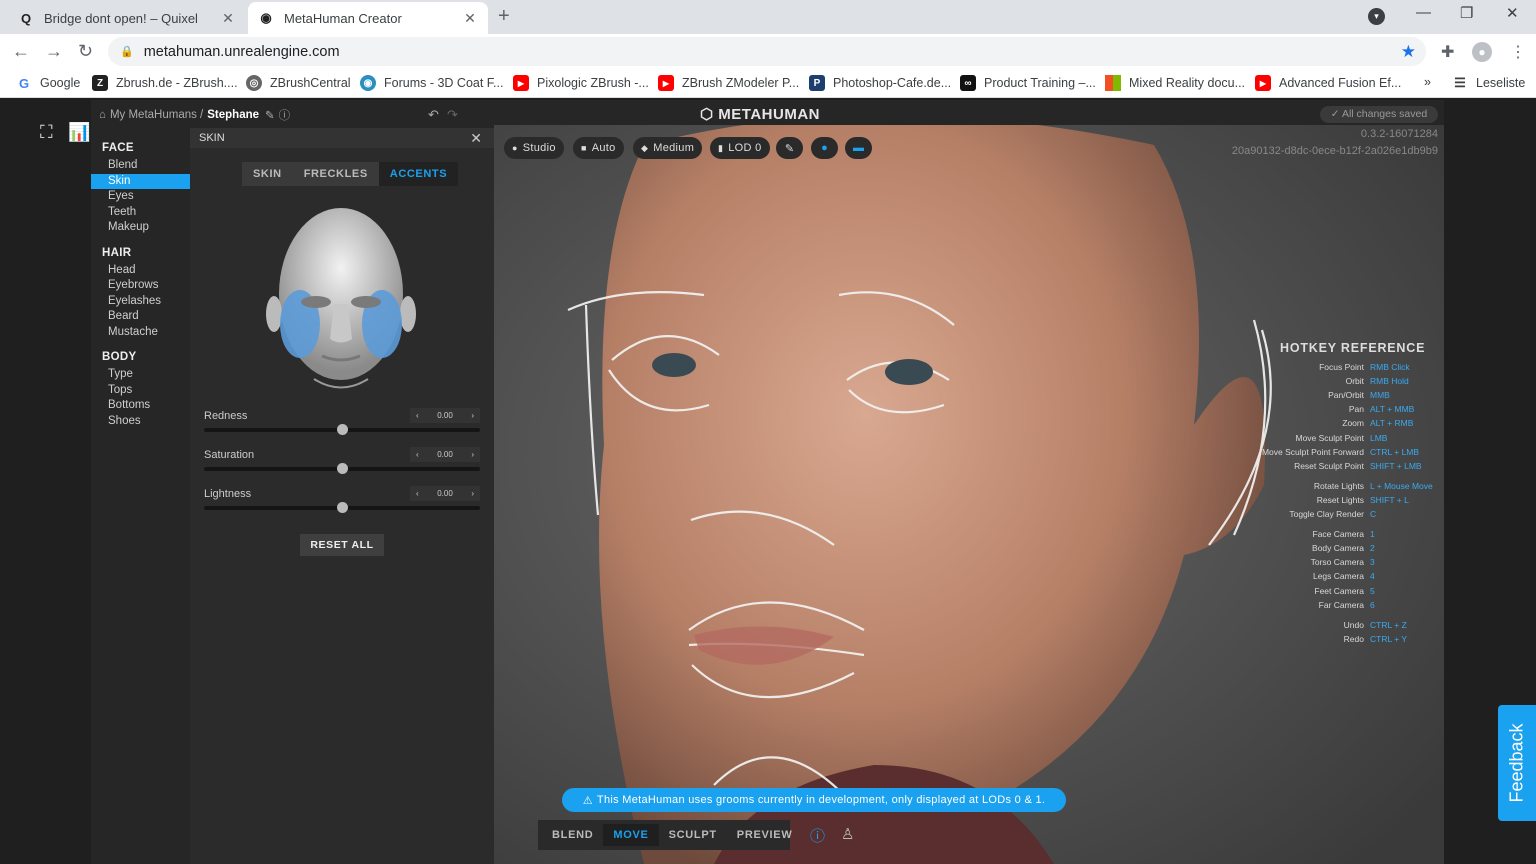 The height and width of the screenshot is (864, 1536). Describe the element at coordinates (341, 302) in the screenshot. I see `face-region-preview` at that location.